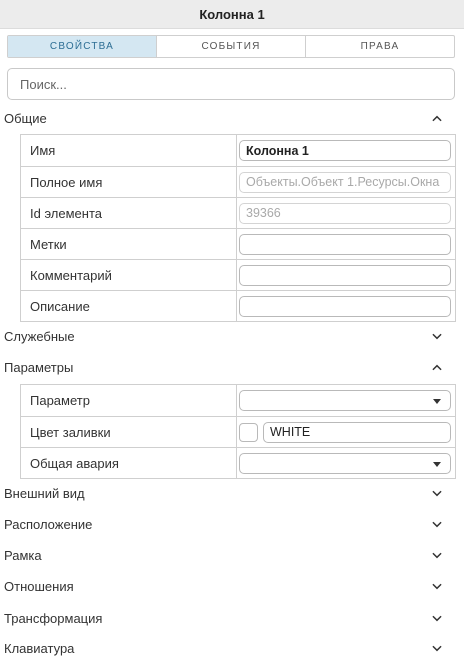 The width and height of the screenshot is (464, 664). I want to click on search-input, so click(231, 84).